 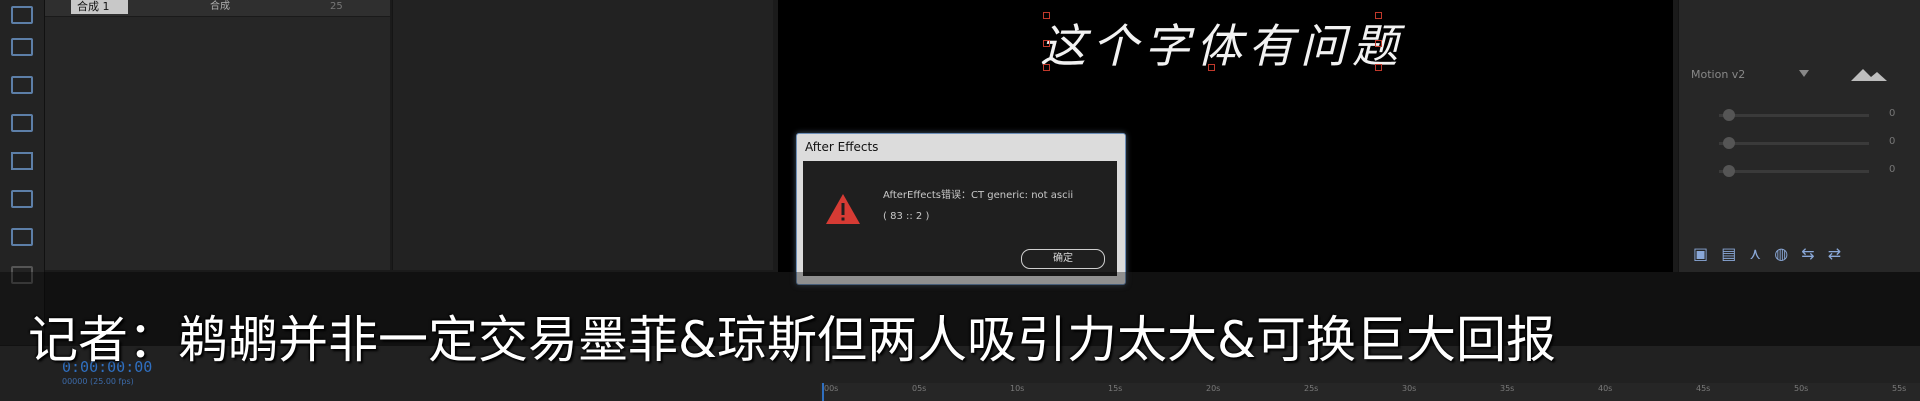 What do you see at coordinates (1746, 74) in the screenshot?
I see `motion-select: Motion v2` at bounding box center [1746, 74].